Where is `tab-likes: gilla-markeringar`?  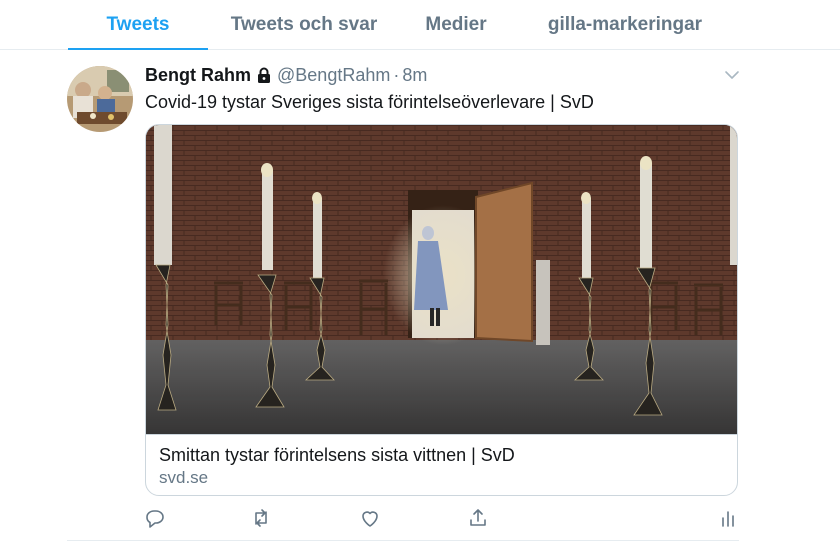
tab-likes: gilla-markeringar is located at coordinates (625, 25).